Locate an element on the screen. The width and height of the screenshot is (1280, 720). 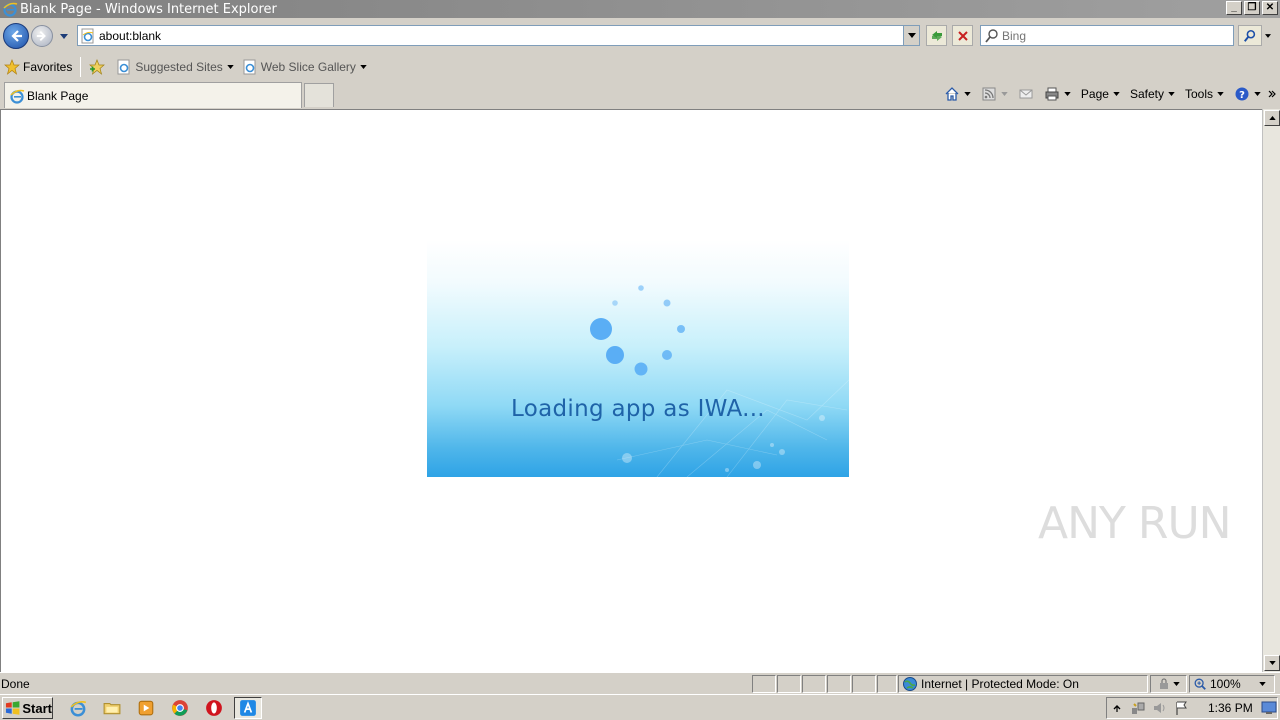
search-go-button is located at coordinates (1250, 35).